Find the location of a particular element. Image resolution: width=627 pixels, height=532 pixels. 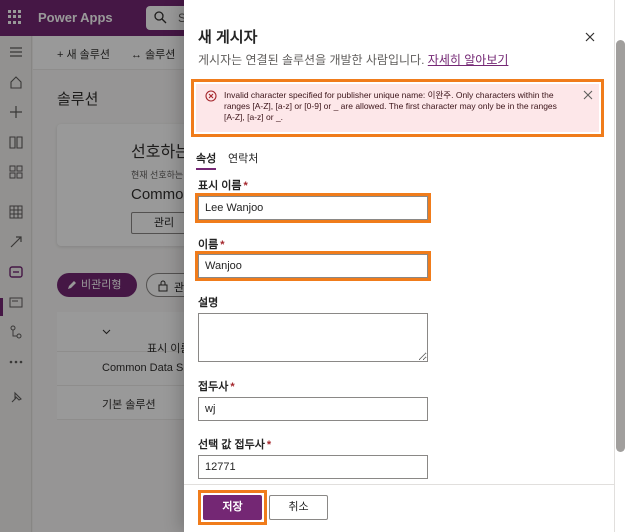

tab-contact: 연락처 is located at coordinates (243, 158).